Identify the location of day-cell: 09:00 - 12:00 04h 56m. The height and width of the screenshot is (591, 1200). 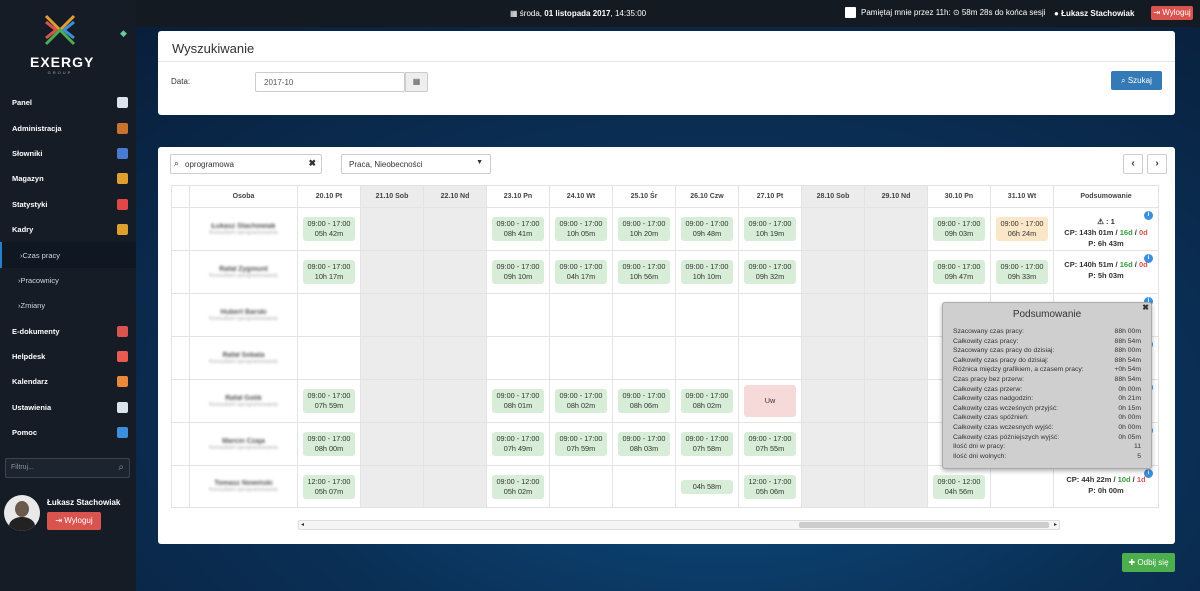
(959, 486).